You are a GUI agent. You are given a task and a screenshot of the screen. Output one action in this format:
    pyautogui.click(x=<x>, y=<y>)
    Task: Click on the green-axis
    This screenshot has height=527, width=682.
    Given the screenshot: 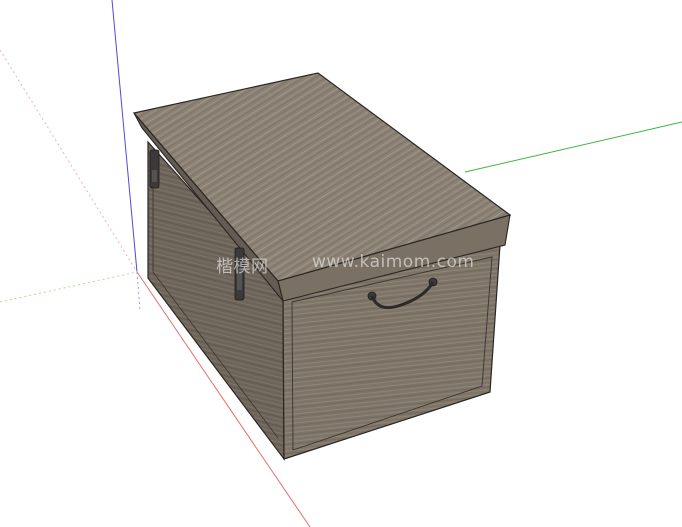 What is the action you would take?
    pyautogui.click(x=573, y=147)
    